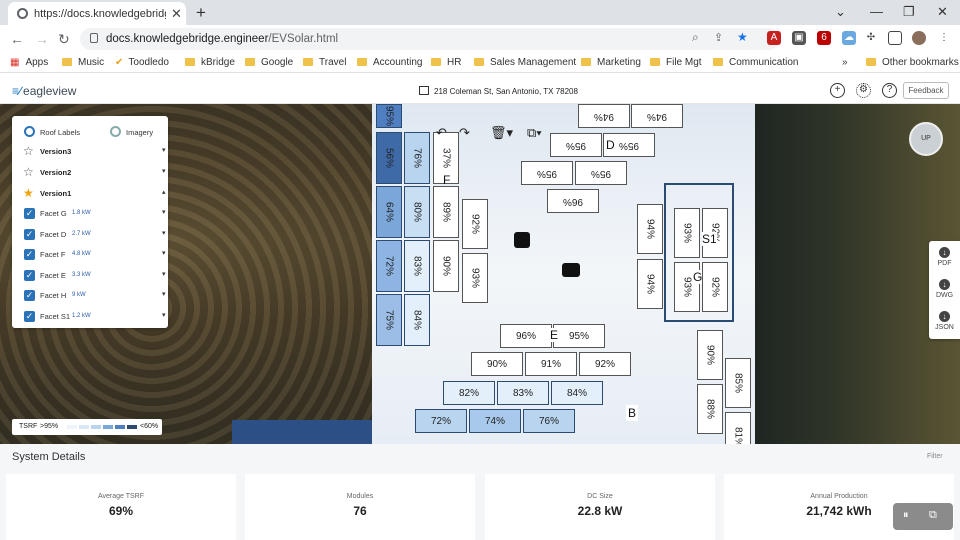  I want to click on eagleview-logo: ≡∕ eagleview, so click(44, 91).